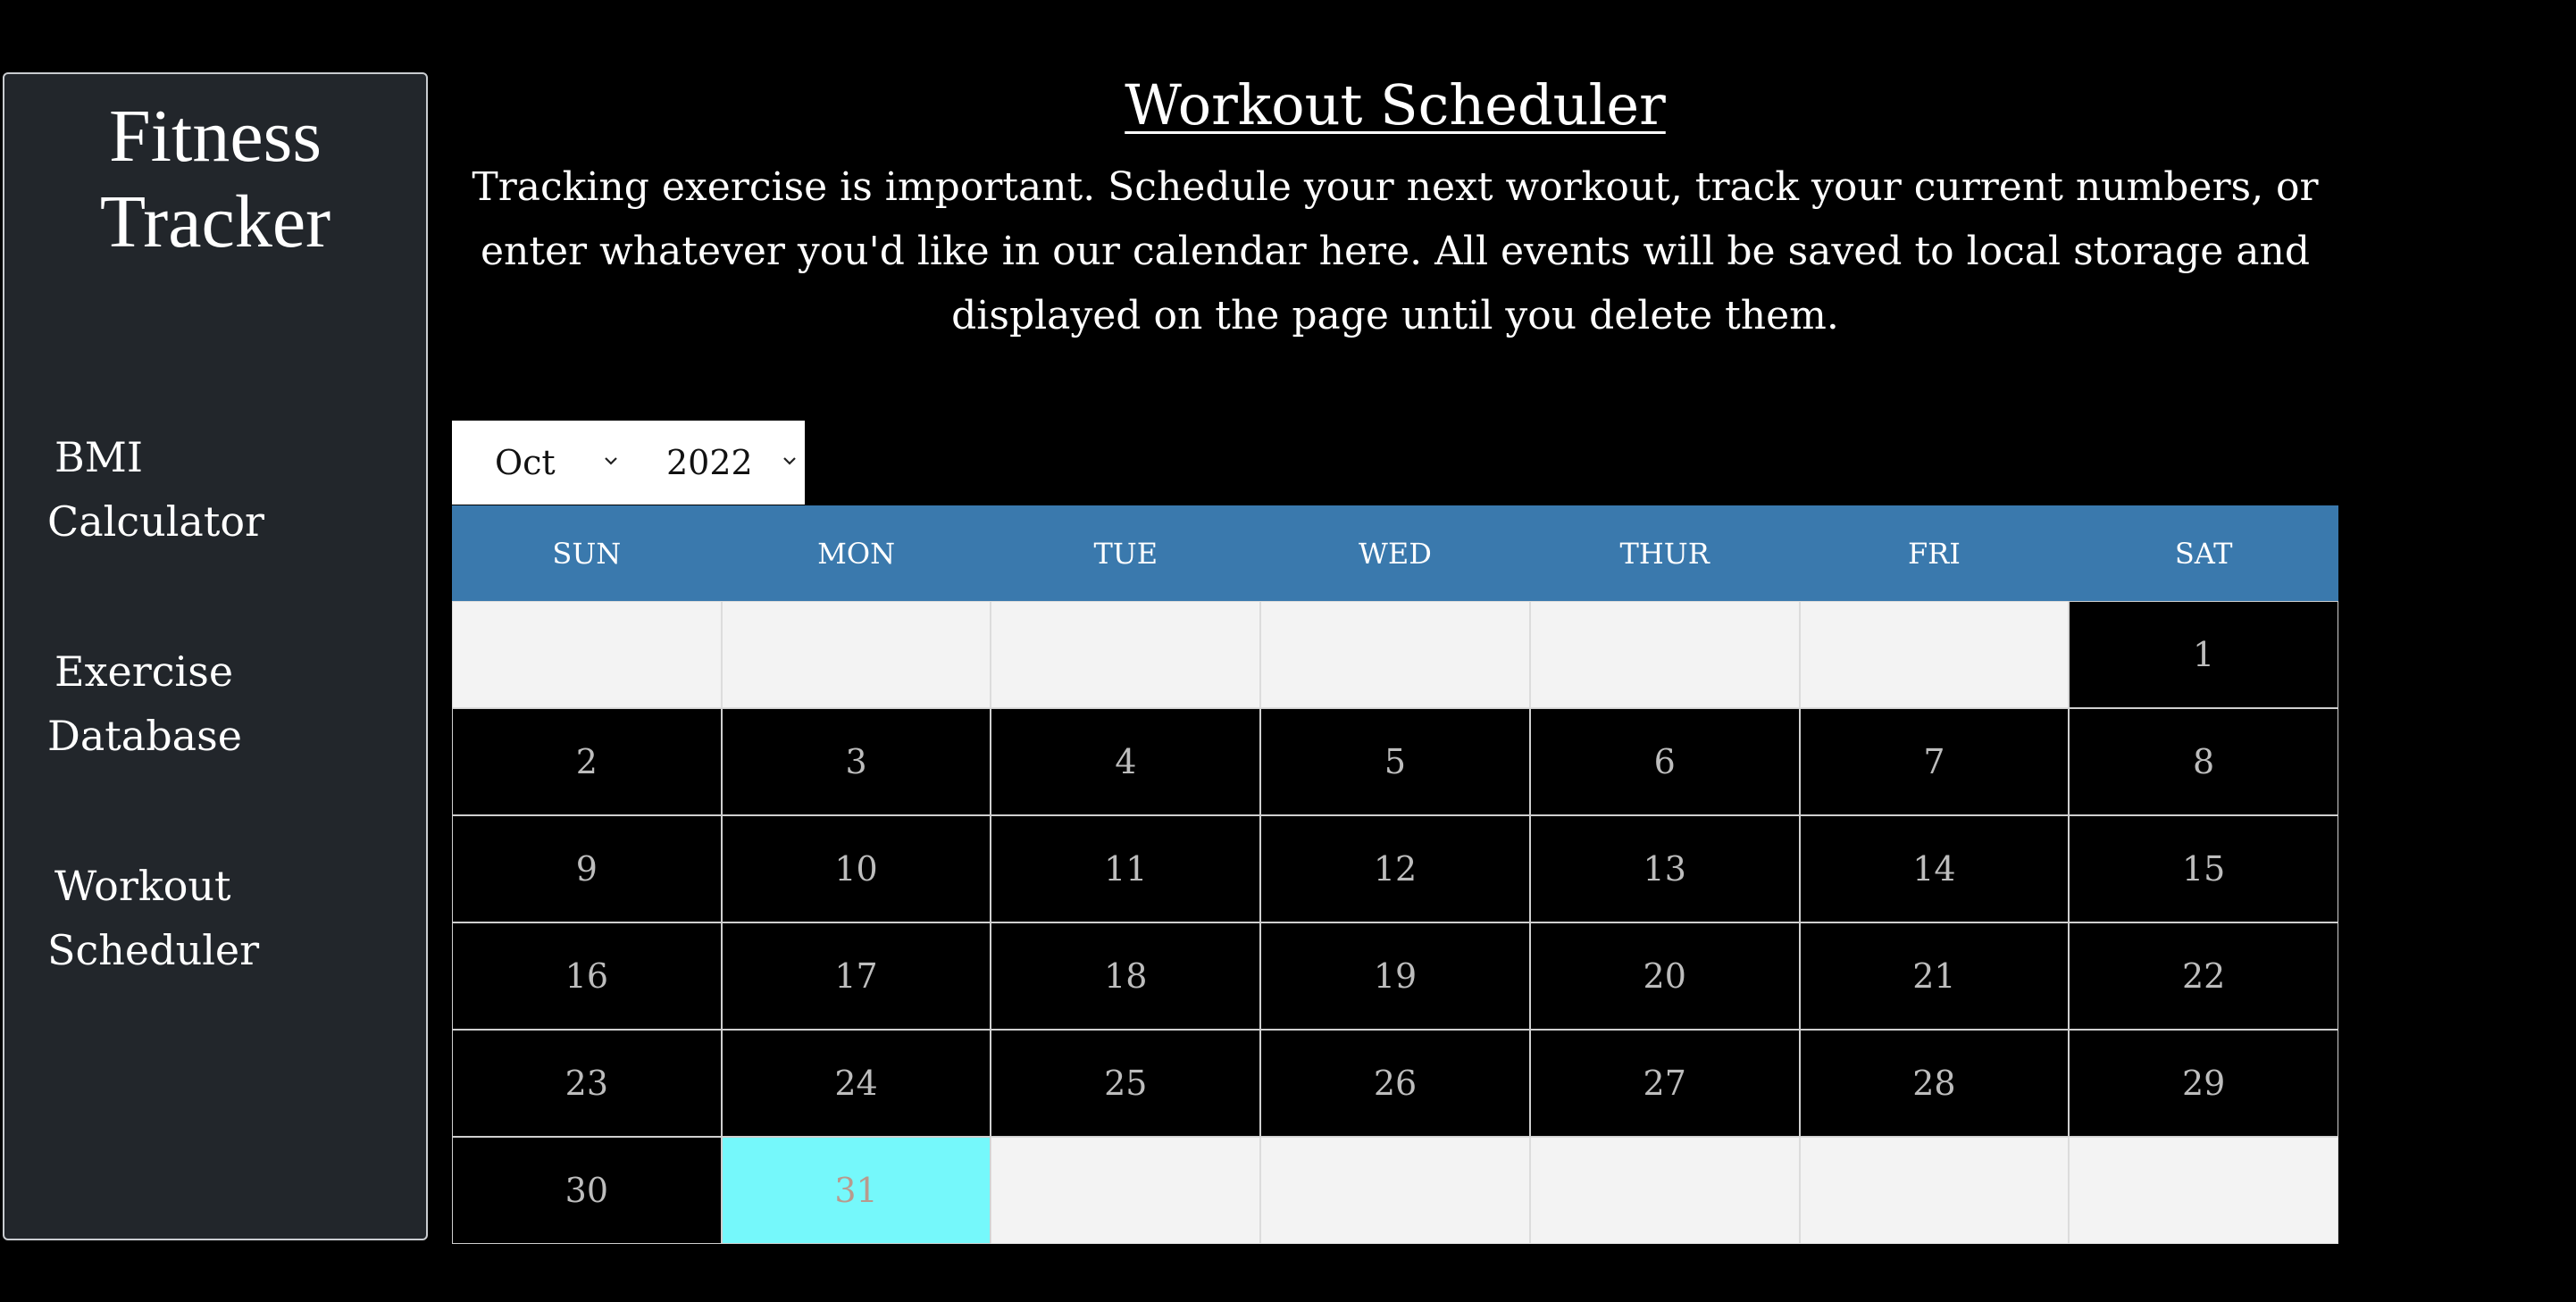  Describe the element at coordinates (526, 462) in the screenshot. I see `month-value: Oct` at that location.